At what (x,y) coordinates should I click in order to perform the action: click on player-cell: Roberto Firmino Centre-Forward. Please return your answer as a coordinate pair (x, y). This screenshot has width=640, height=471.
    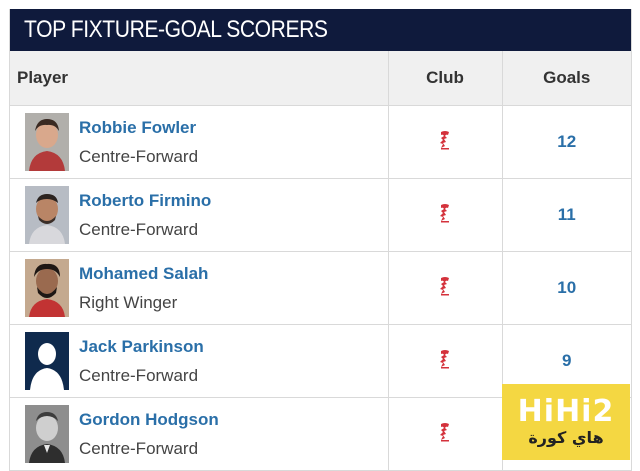
    Looking at the image, I should click on (199, 215).